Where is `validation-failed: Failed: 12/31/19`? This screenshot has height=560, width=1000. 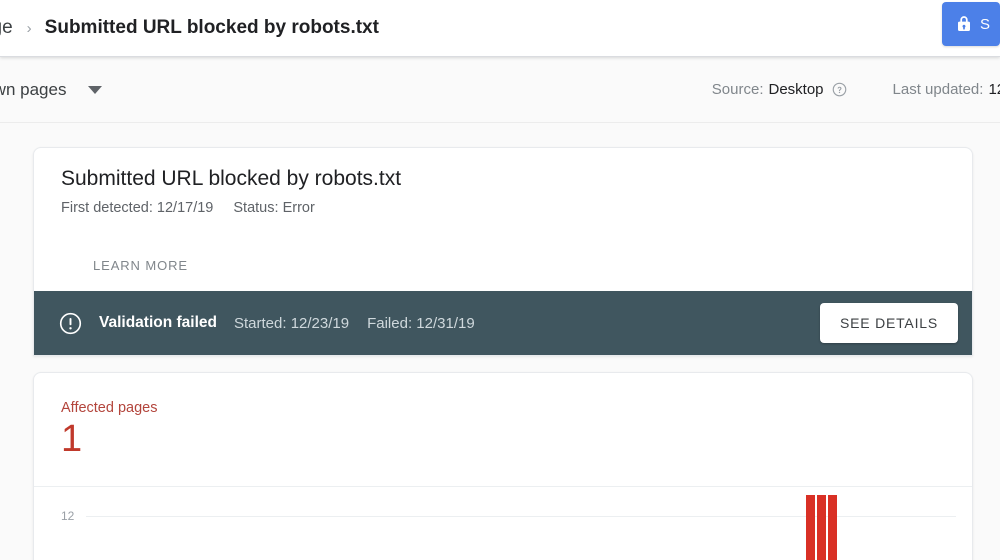 validation-failed: Failed: 12/31/19 is located at coordinates (421, 323).